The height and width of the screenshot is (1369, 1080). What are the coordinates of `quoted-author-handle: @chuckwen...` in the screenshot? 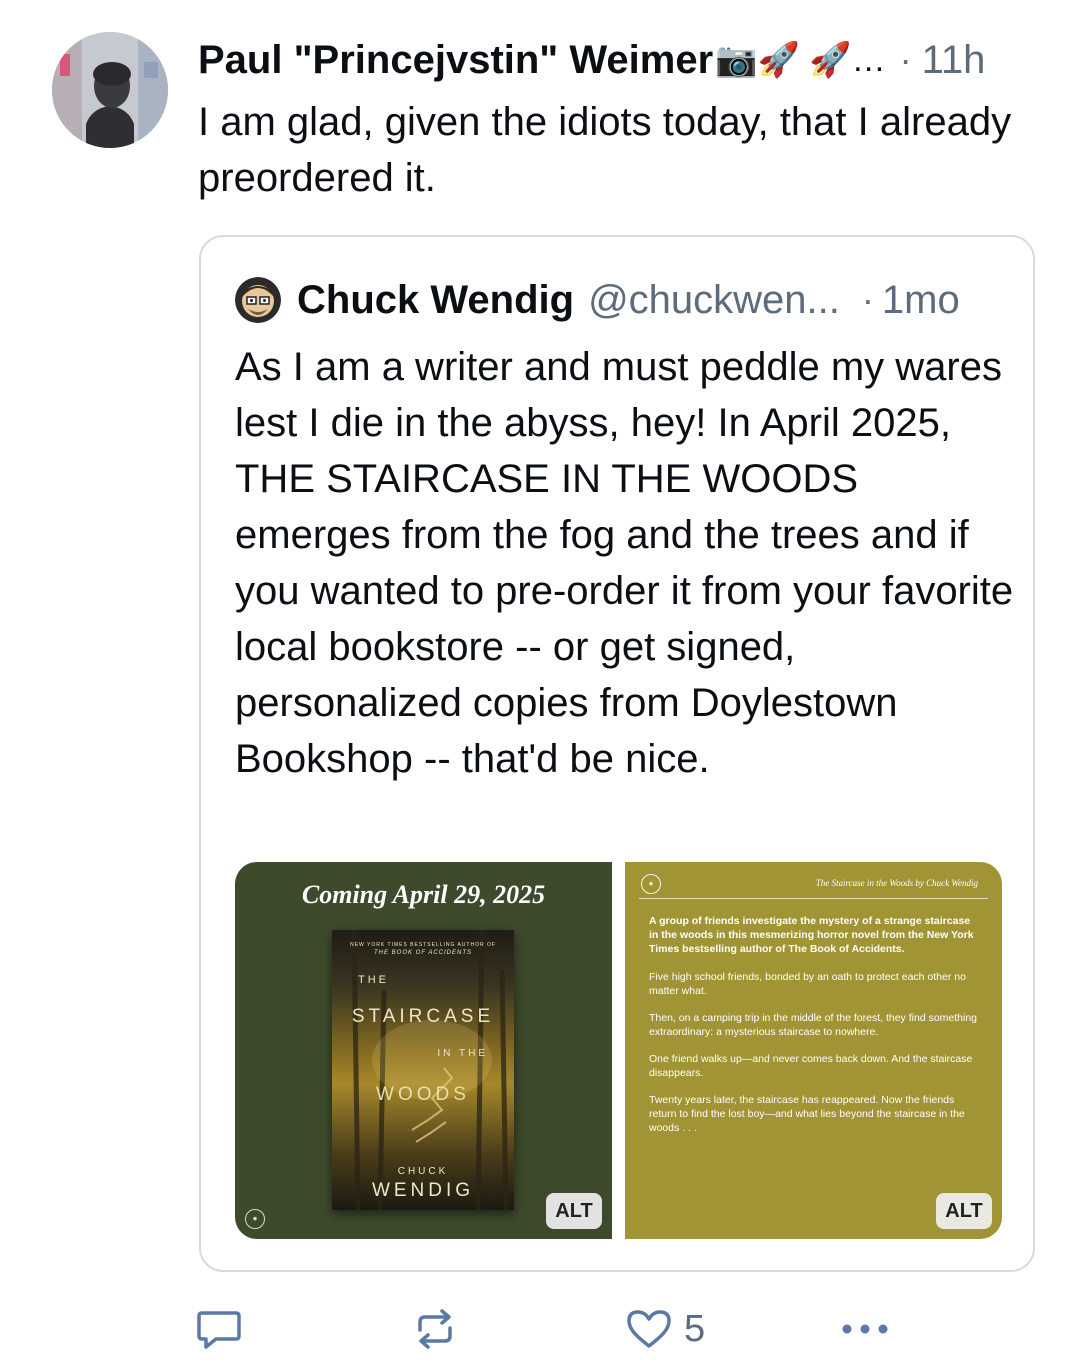 It's located at (714, 300).